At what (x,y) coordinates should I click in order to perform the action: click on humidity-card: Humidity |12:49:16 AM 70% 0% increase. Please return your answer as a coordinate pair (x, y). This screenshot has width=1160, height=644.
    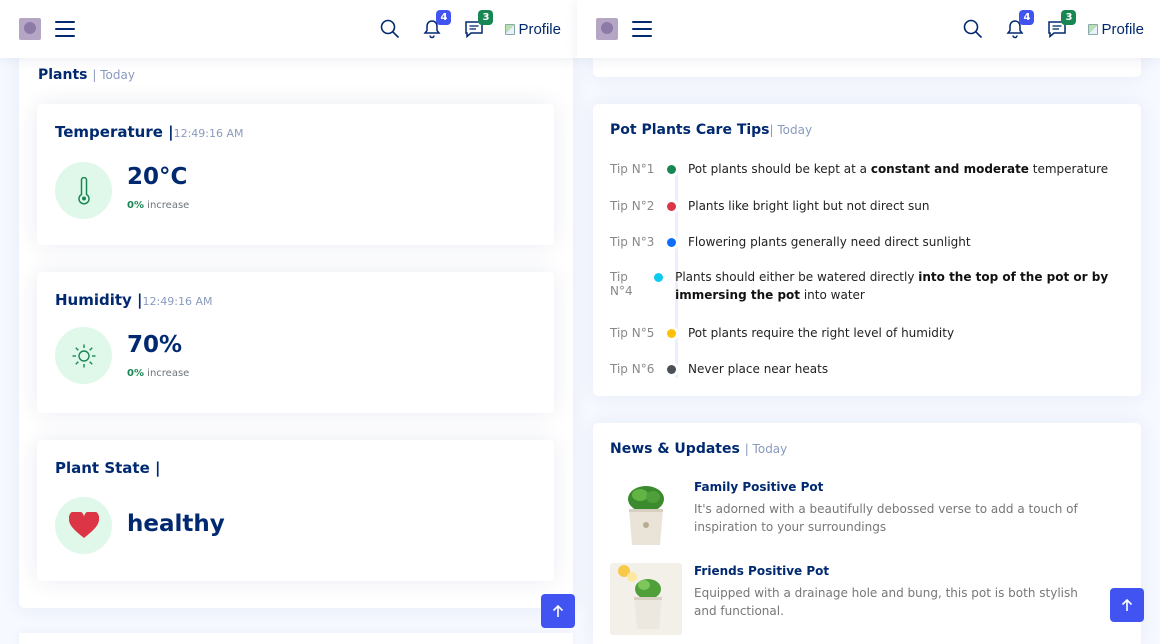
    Looking at the image, I should click on (295, 342).